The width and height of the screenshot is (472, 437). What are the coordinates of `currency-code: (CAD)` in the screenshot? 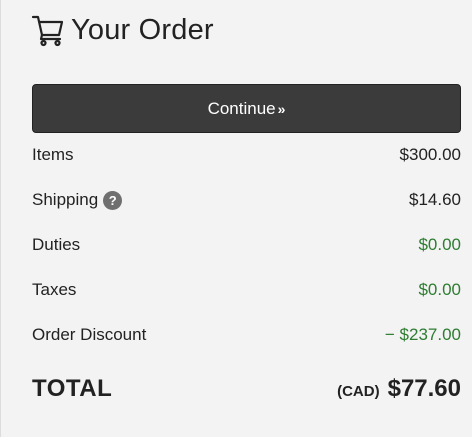 It's located at (358, 391).